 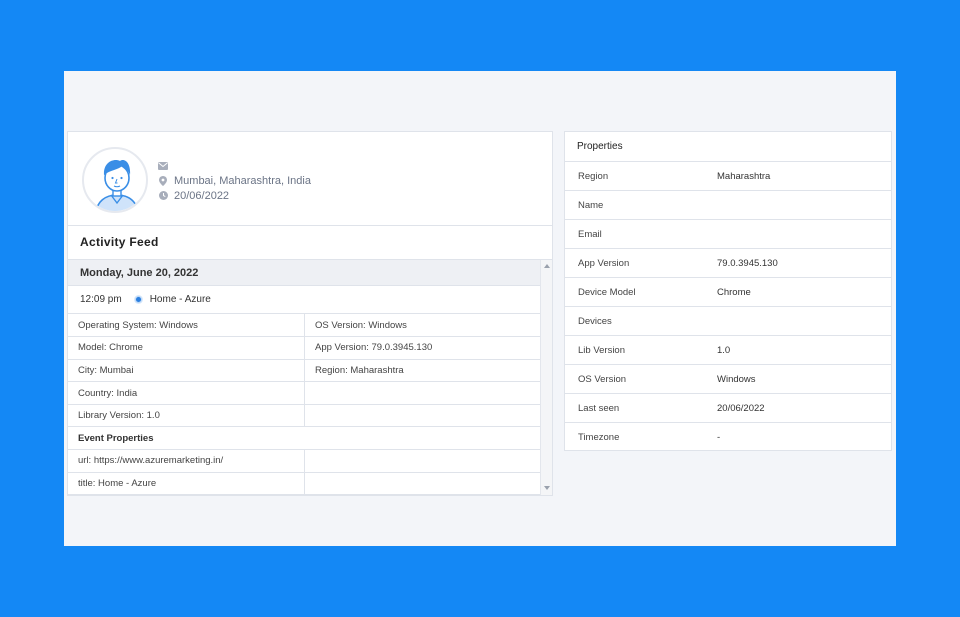 I want to click on detail-cell: title: Home - Azure, so click(x=186, y=483).